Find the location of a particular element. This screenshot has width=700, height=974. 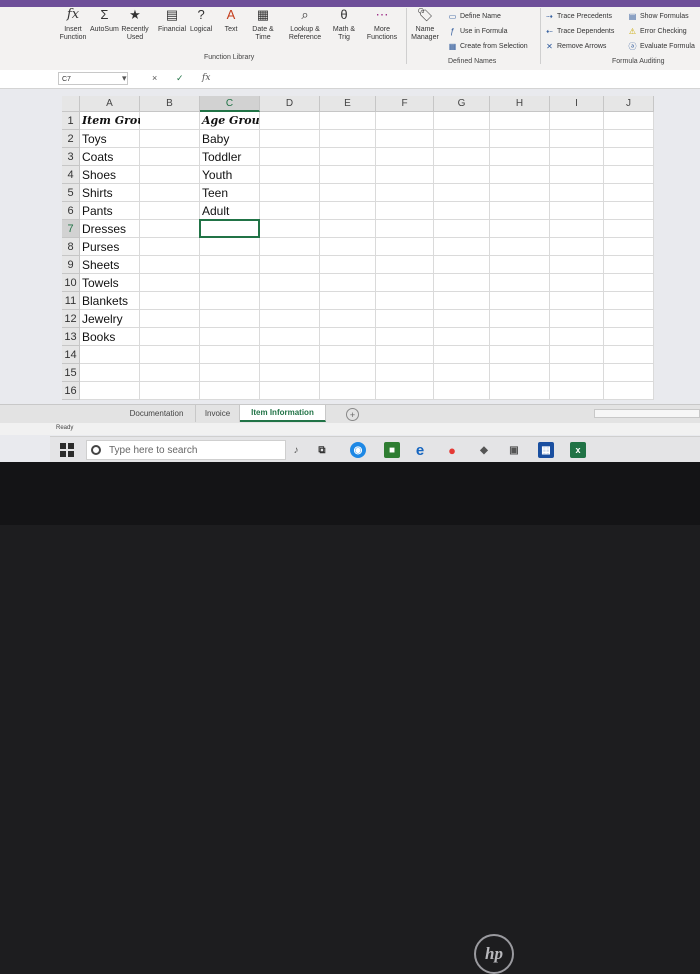

cell-i3 is located at coordinates (577, 157).